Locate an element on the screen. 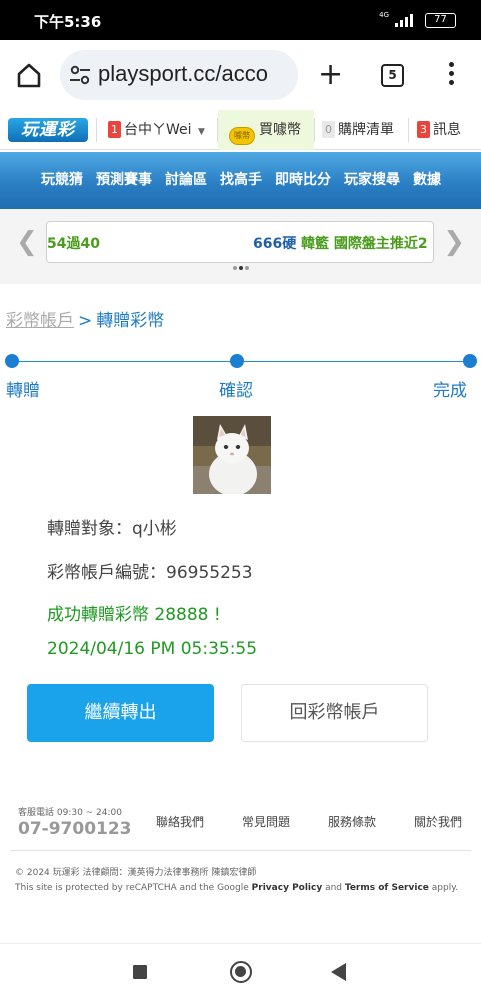 The image size is (481, 1000). account-row: 彩幣帳戶編號：96955253 is located at coordinates (150, 570).